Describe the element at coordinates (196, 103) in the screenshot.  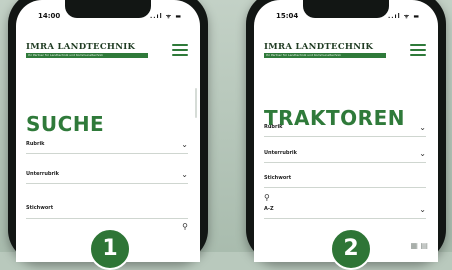
I see `scrollbar` at that location.